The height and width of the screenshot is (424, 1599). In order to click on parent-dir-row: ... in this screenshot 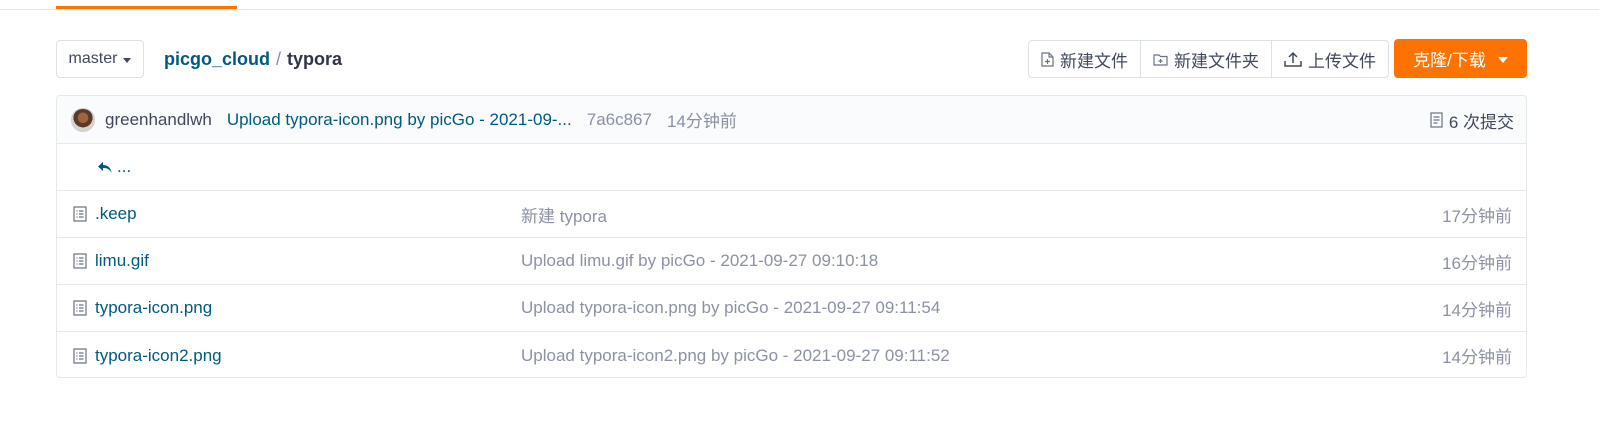, I will do `click(791, 167)`.